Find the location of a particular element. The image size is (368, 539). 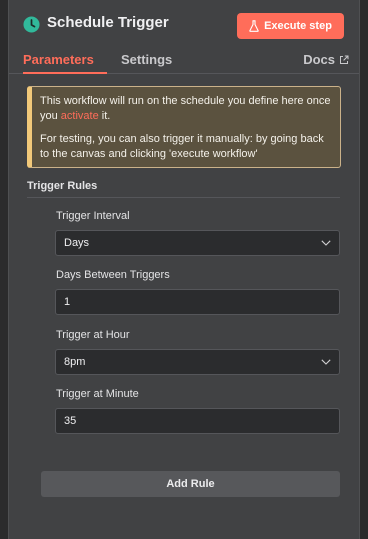

tab-parameters: Parameters is located at coordinates (58, 59).